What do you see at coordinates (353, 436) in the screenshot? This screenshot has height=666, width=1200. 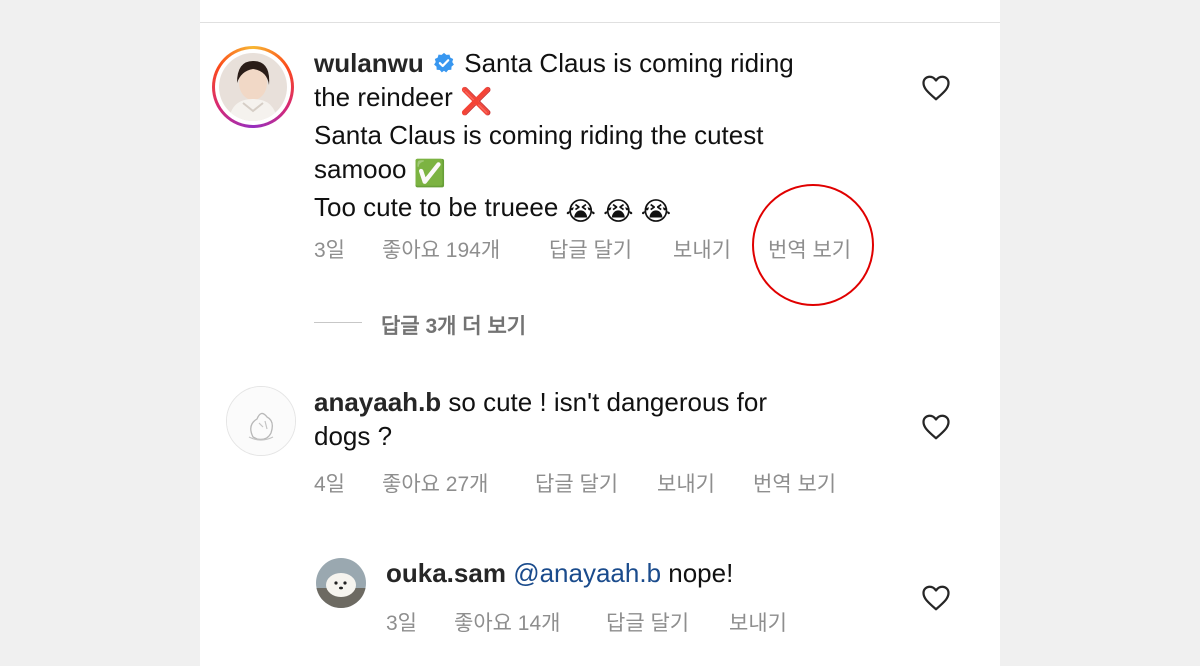 I see `comment-text: dogs ?` at bounding box center [353, 436].